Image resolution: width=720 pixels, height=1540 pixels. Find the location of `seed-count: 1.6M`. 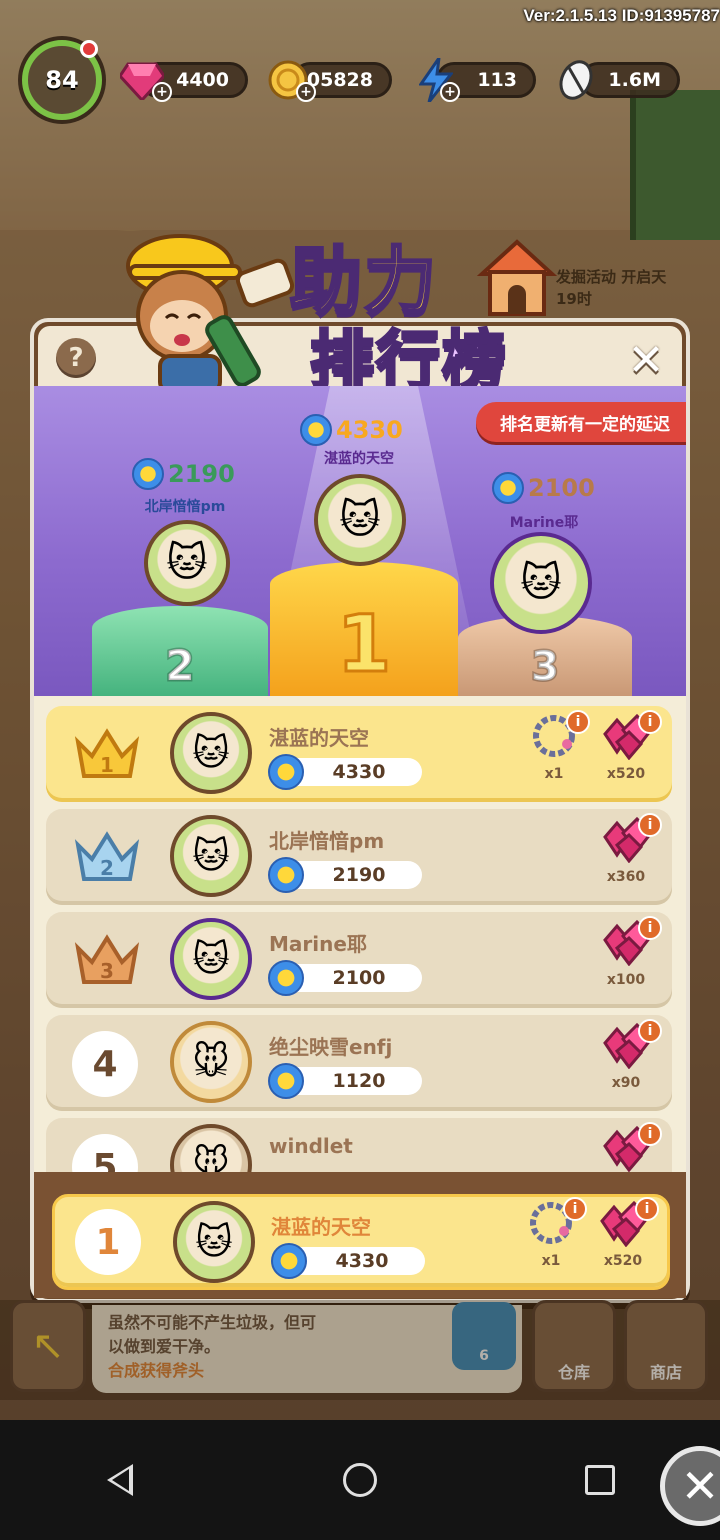

seed-count: 1.6M is located at coordinates (634, 80).